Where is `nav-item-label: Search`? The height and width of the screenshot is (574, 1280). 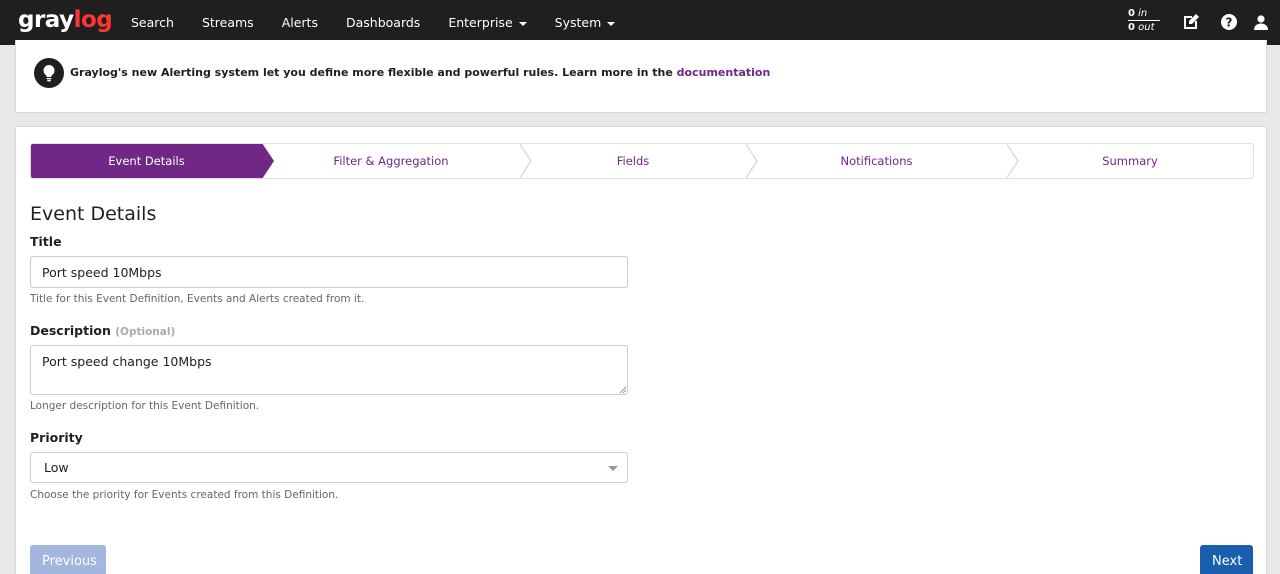
nav-item-label: Search is located at coordinates (152, 22).